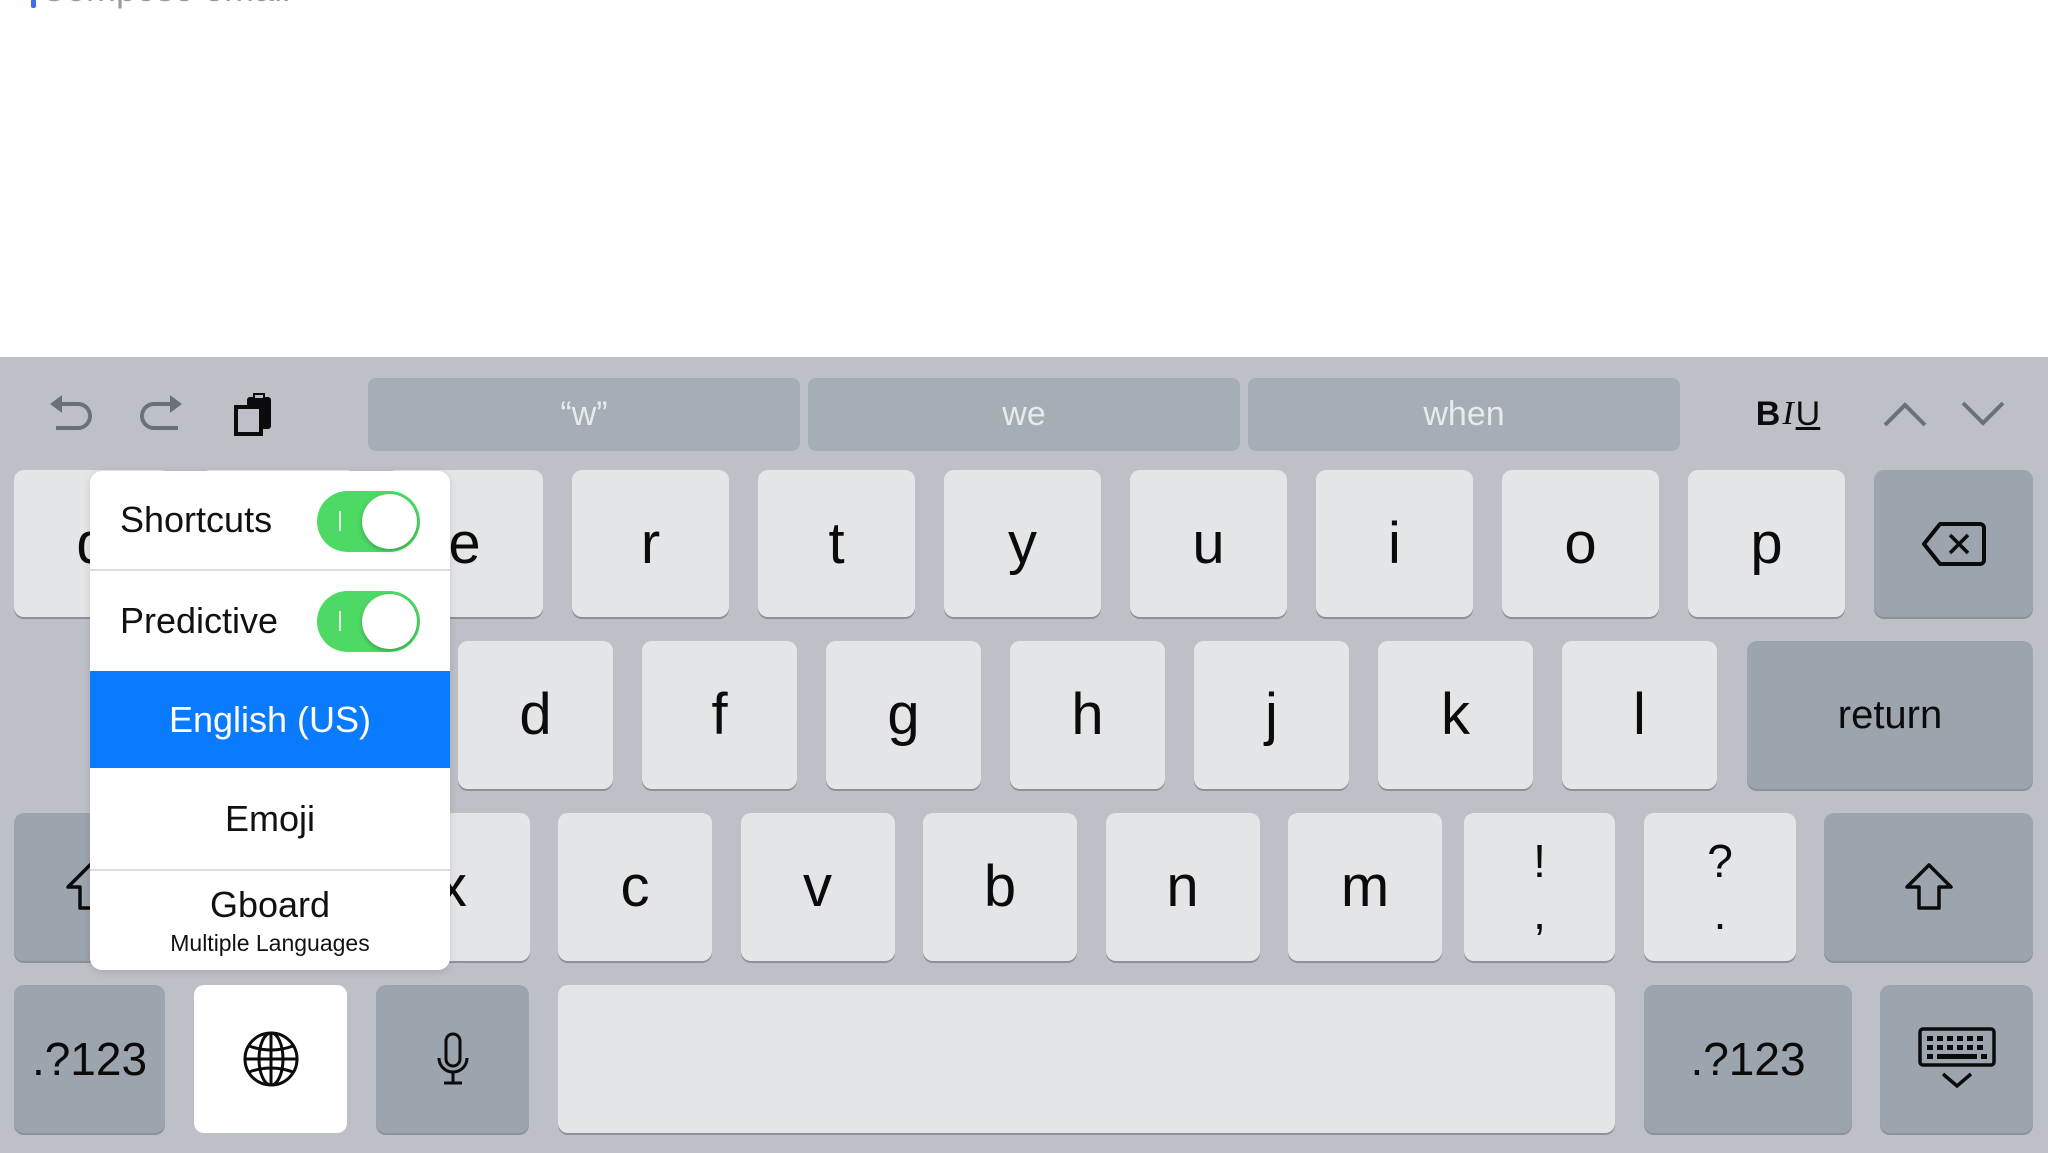 Image resolution: width=2048 pixels, height=1153 pixels. I want to click on key-m: m, so click(1365, 887).